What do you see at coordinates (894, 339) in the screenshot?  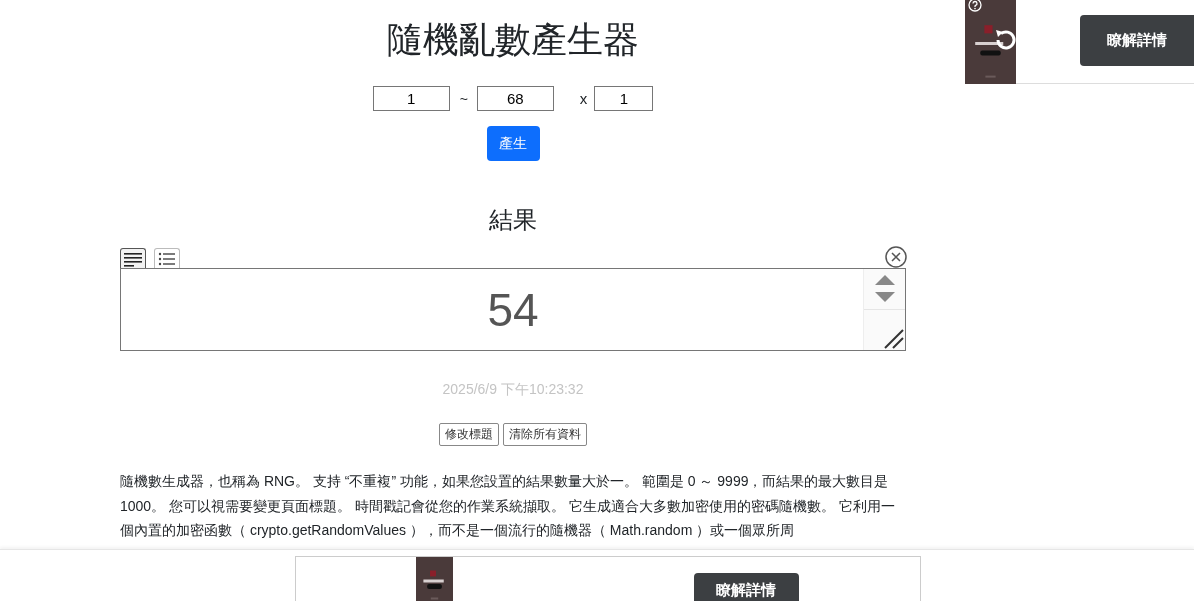 I see `resize-grip-icon` at bounding box center [894, 339].